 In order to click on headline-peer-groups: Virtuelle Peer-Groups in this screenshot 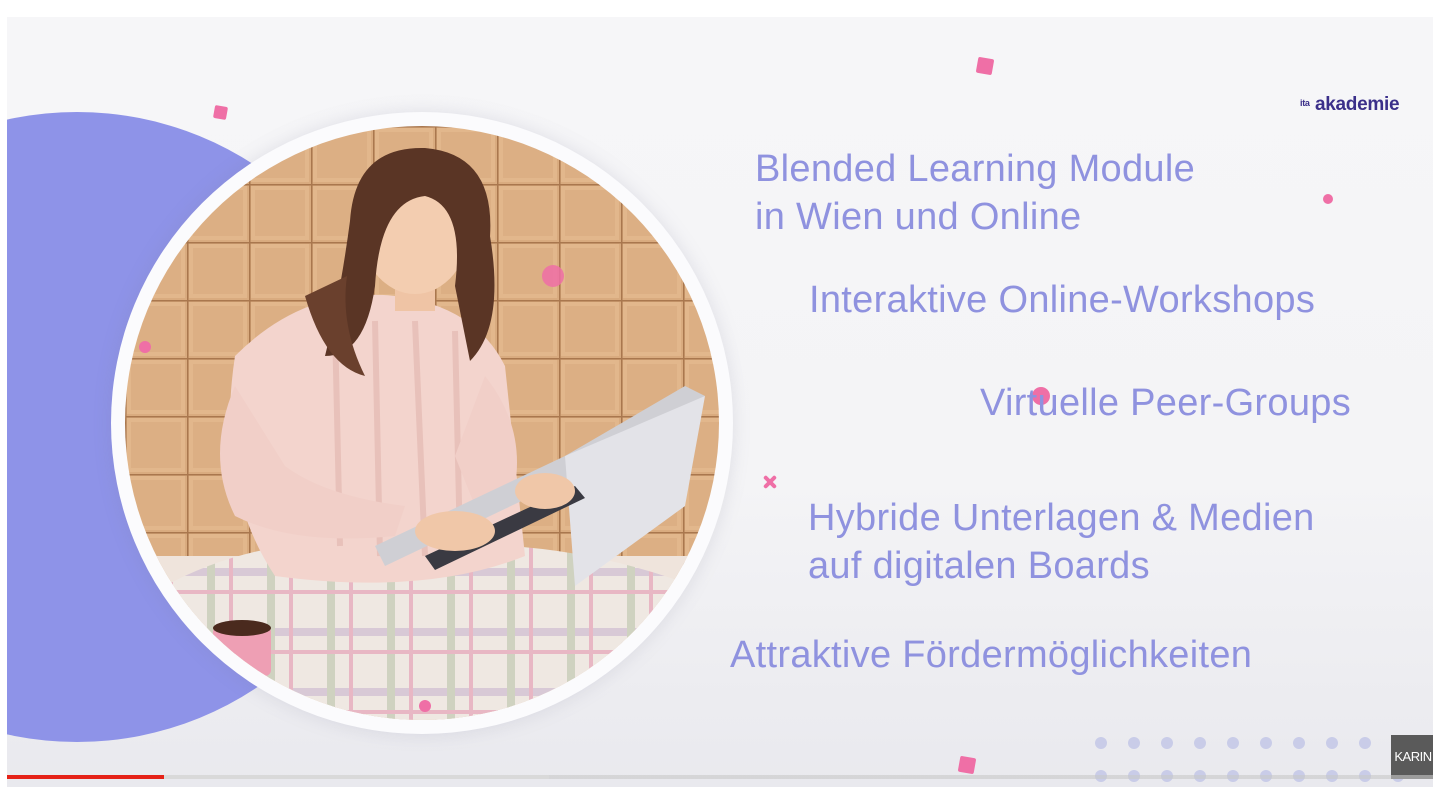, I will do `click(1165, 403)`.